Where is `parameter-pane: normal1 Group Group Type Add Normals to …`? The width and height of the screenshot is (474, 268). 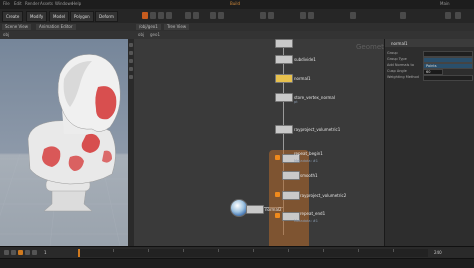 parameter-pane: normal1 Group Group Type Add Normals to … is located at coordinates (429, 142).